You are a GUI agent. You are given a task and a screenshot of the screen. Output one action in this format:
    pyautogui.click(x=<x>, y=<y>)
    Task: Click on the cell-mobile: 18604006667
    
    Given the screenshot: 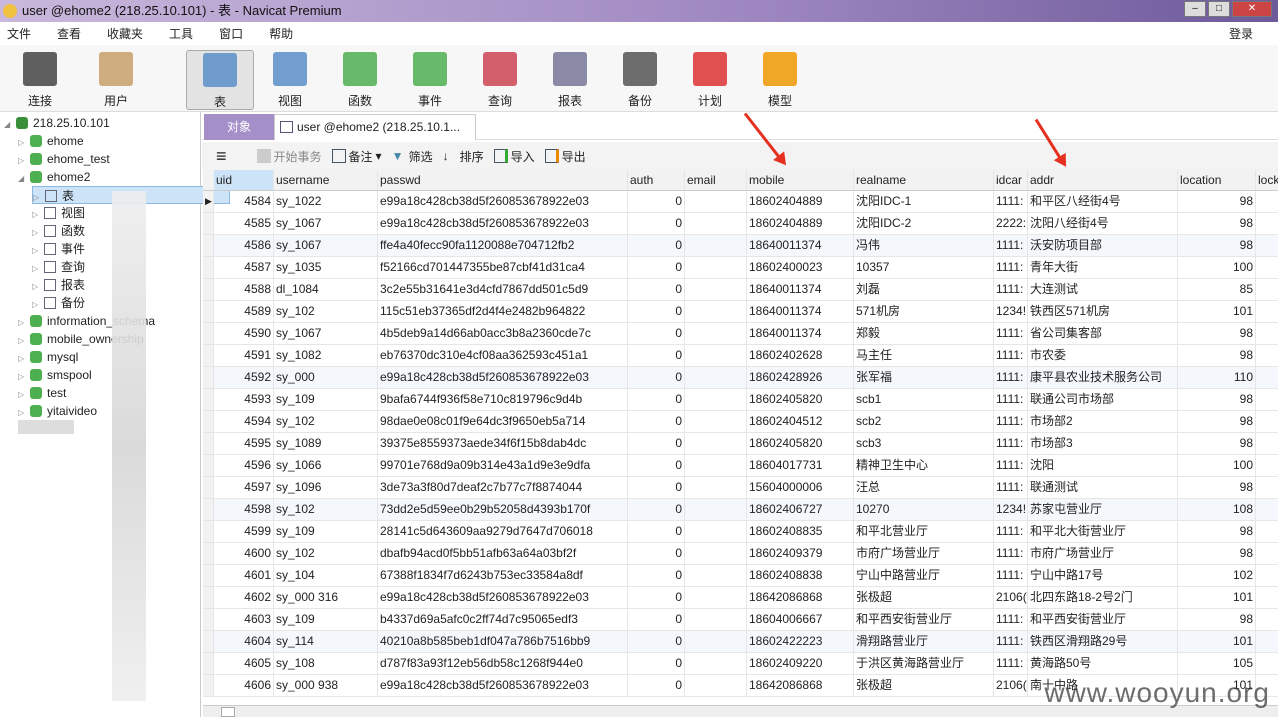 What is the action you would take?
    pyautogui.click(x=800, y=619)
    